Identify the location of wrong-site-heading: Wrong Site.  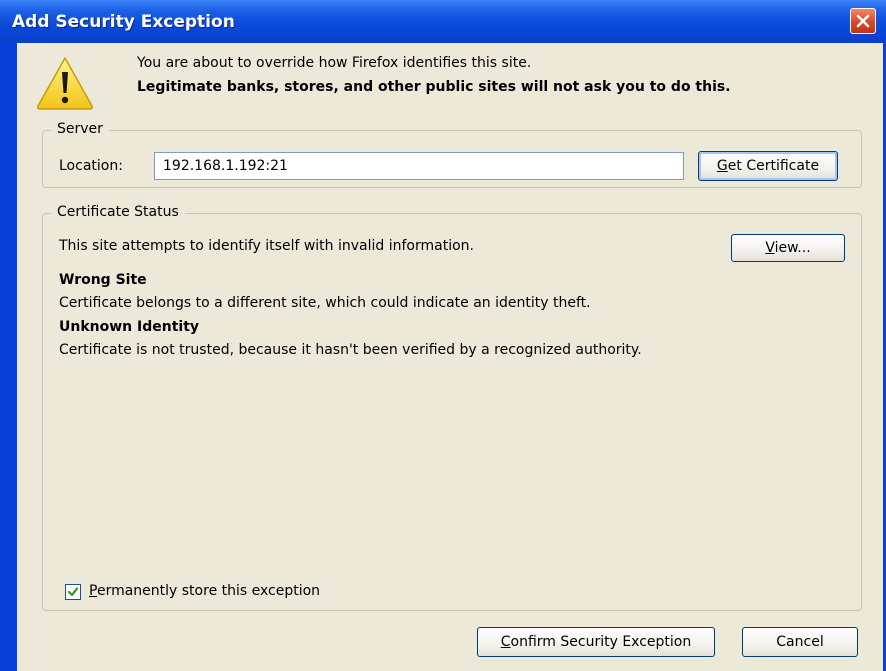
(103, 280).